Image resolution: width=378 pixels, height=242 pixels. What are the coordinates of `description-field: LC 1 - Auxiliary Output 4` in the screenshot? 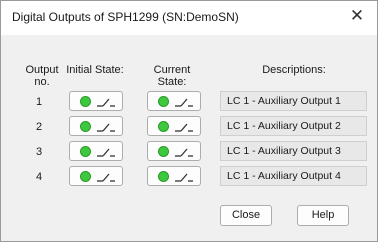 It's located at (293, 176).